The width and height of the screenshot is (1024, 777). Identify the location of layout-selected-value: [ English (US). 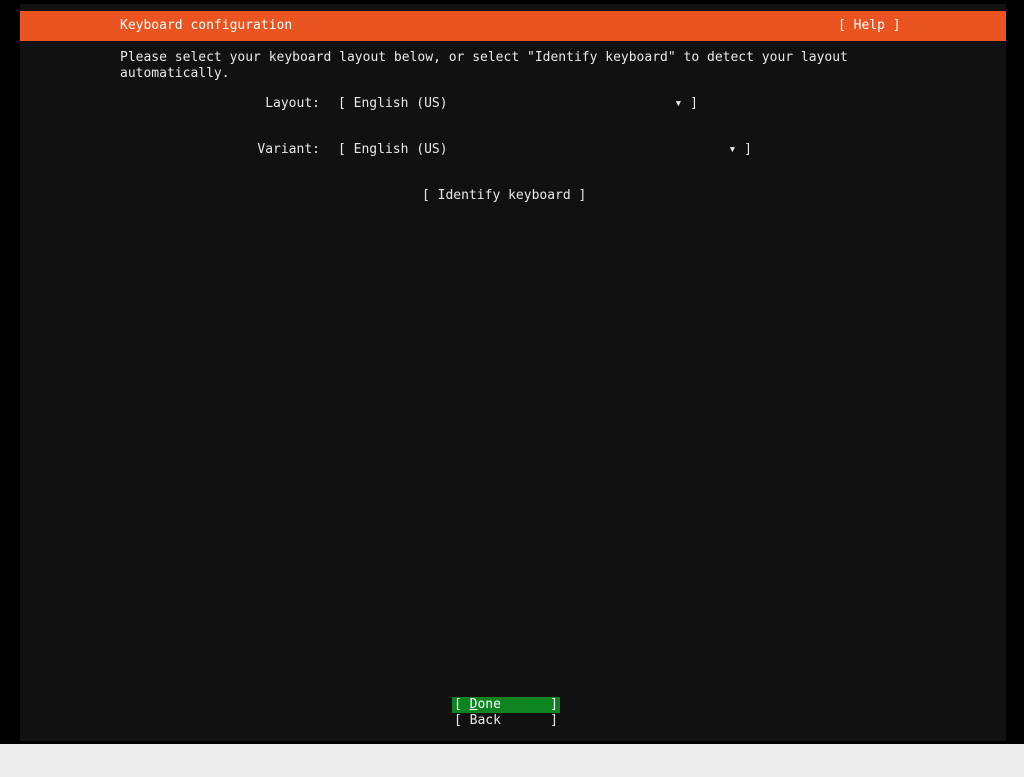
(393, 103).